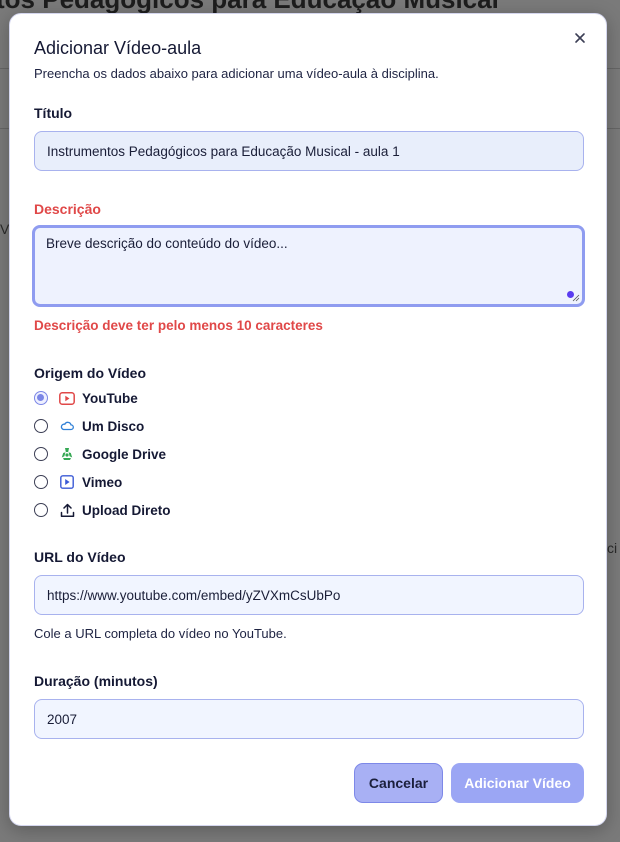 Image resolution: width=620 pixels, height=842 pixels. Describe the element at coordinates (517, 783) in the screenshot. I see `add-video-button: Adicionar Vídeo` at that location.